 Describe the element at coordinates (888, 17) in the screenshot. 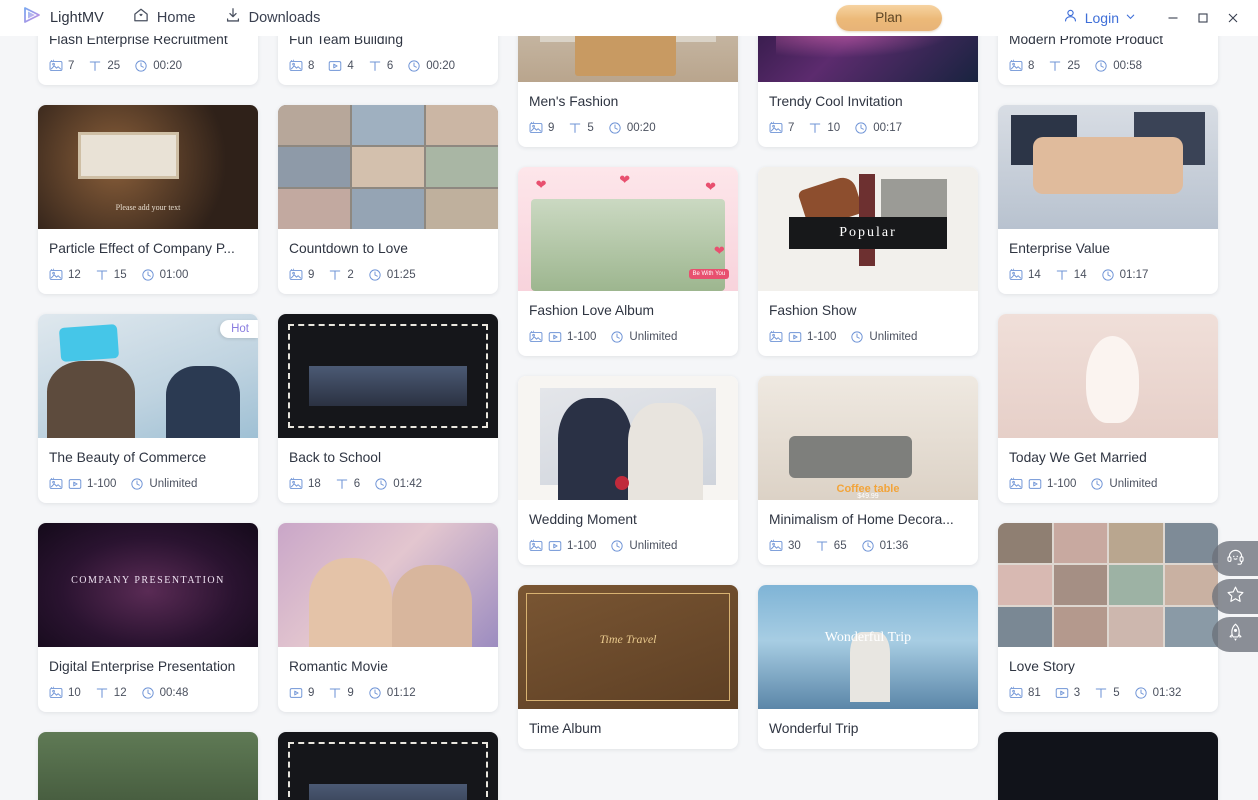

I see `plan-button: Plan` at that location.